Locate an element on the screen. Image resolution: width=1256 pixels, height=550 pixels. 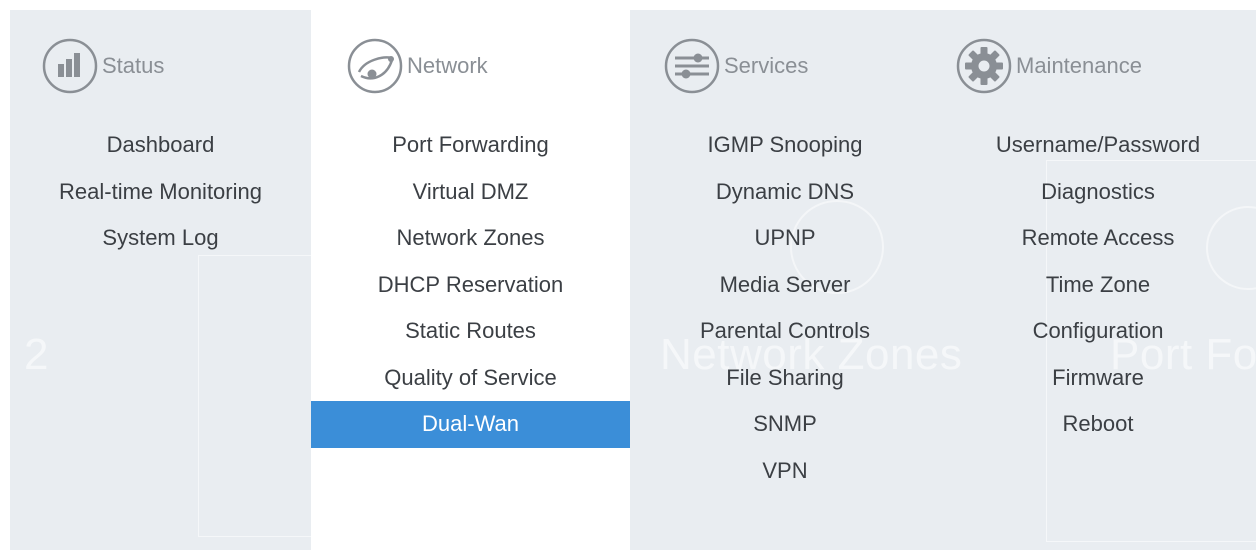
network-item-dual-wan: Dual-Wan is located at coordinates (470, 424).